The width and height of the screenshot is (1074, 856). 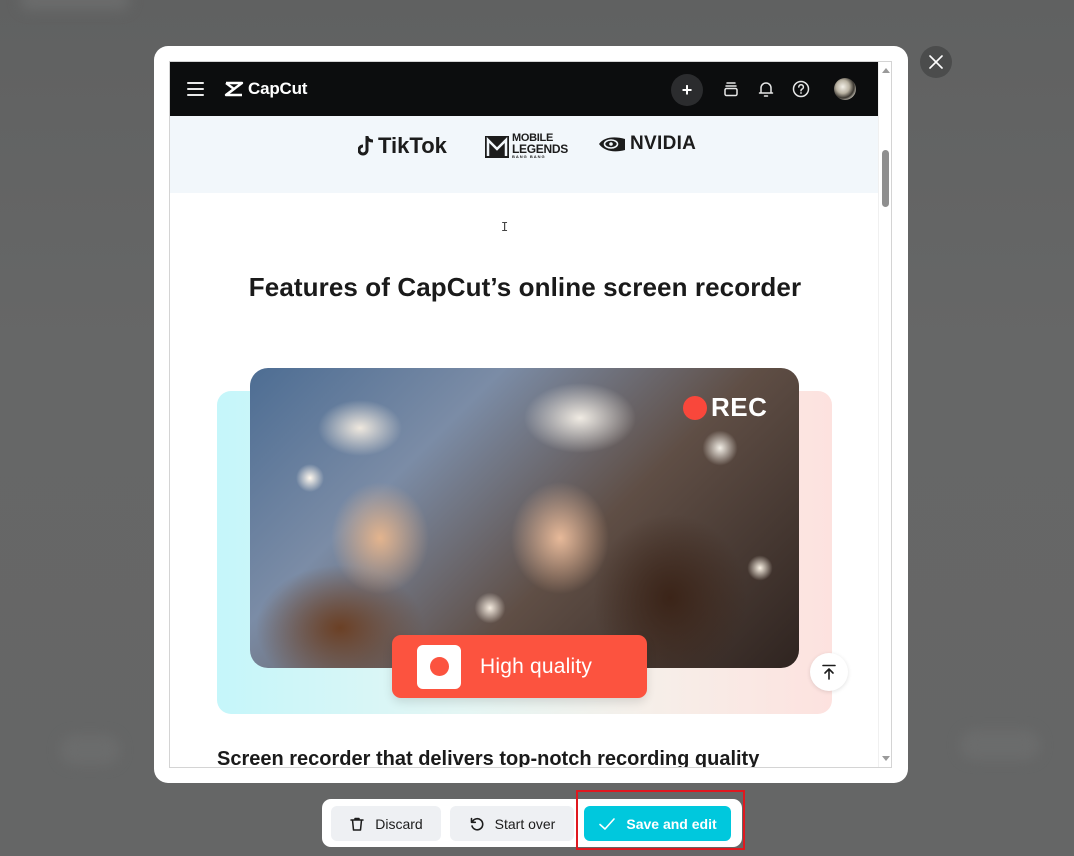 What do you see at coordinates (366, 146) in the screenshot?
I see `tiktok-icon` at bounding box center [366, 146].